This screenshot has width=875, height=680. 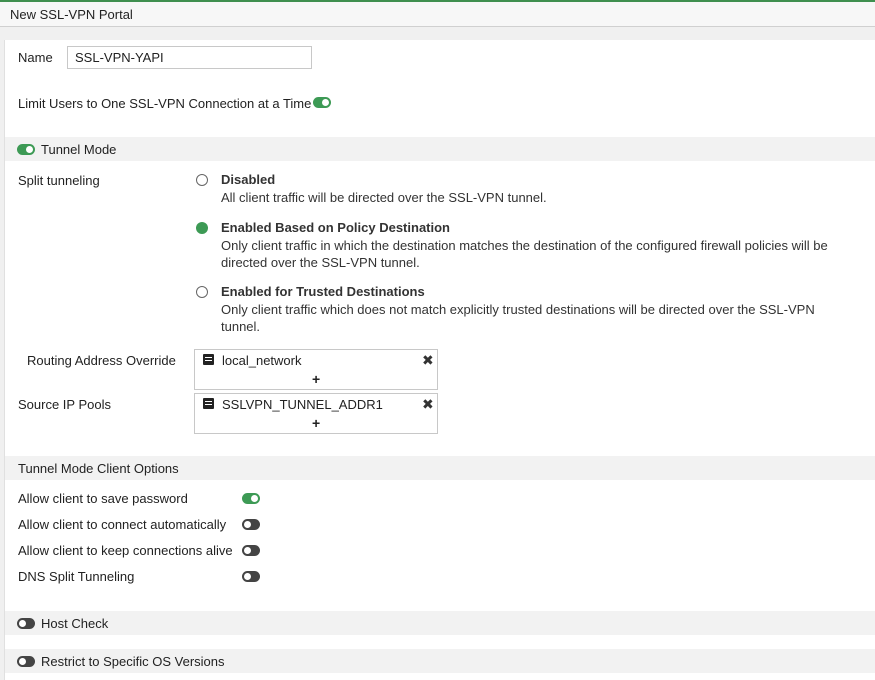 What do you see at coordinates (440, 661) in the screenshot?
I see `restrict-os-section: Restrict to Specific OS Versions` at bounding box center [440, 661].